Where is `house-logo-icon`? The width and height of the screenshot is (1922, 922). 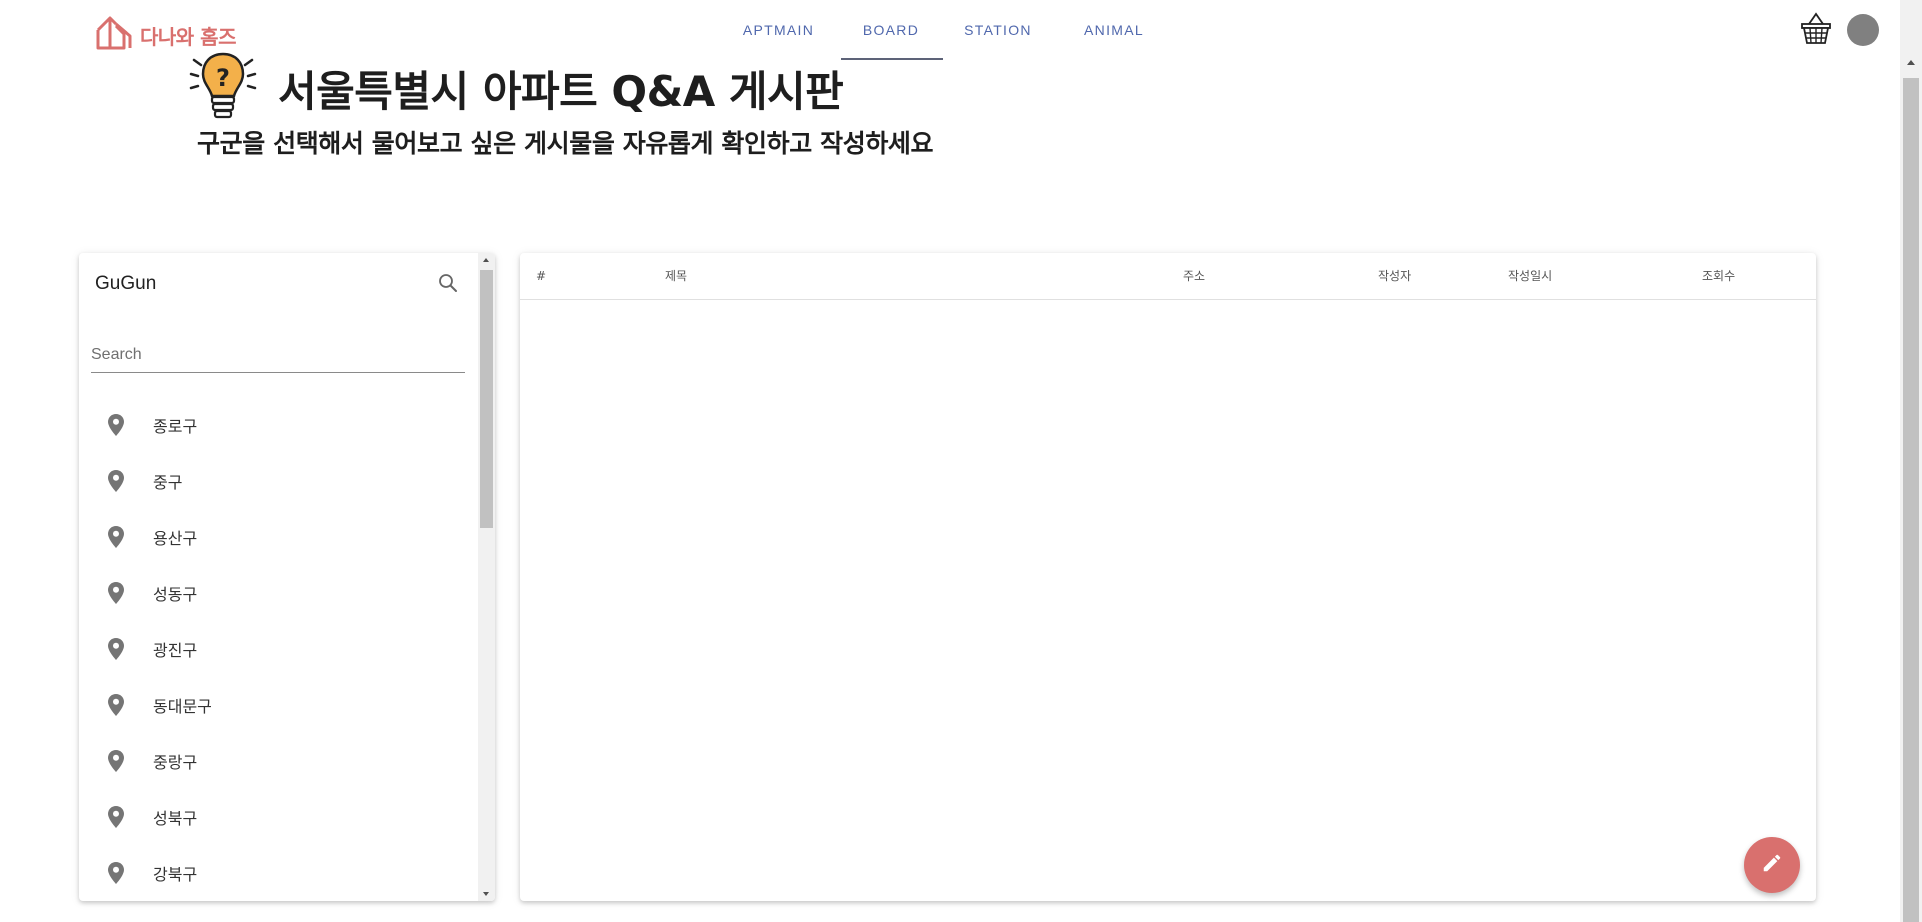
house-logo-icon is located at coordinates (115, 35).